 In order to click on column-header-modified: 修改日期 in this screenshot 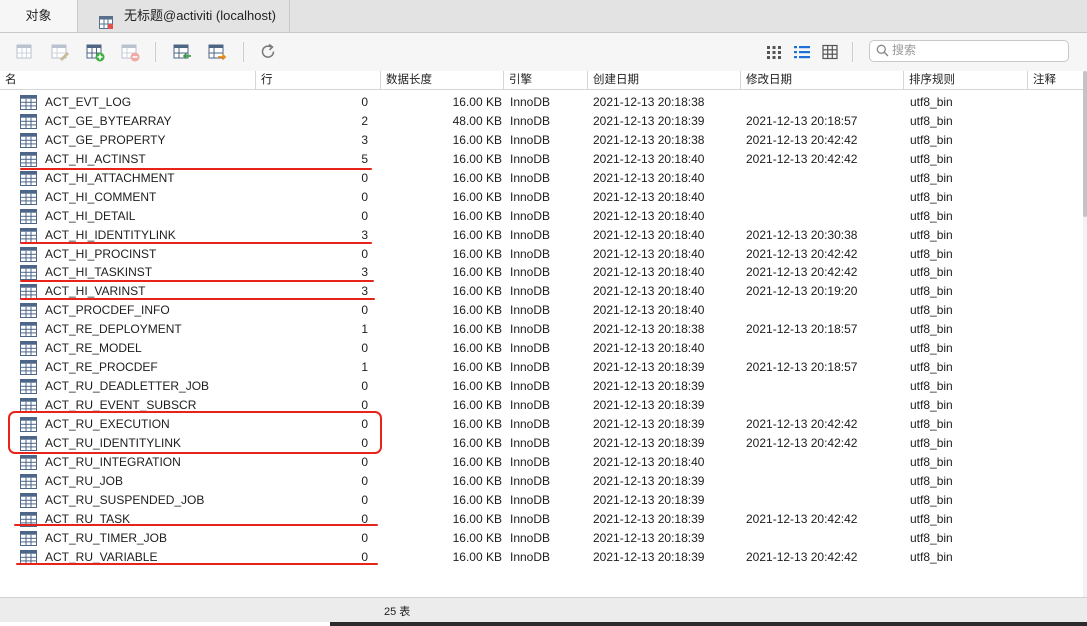, I will do `click(821, 80)`.